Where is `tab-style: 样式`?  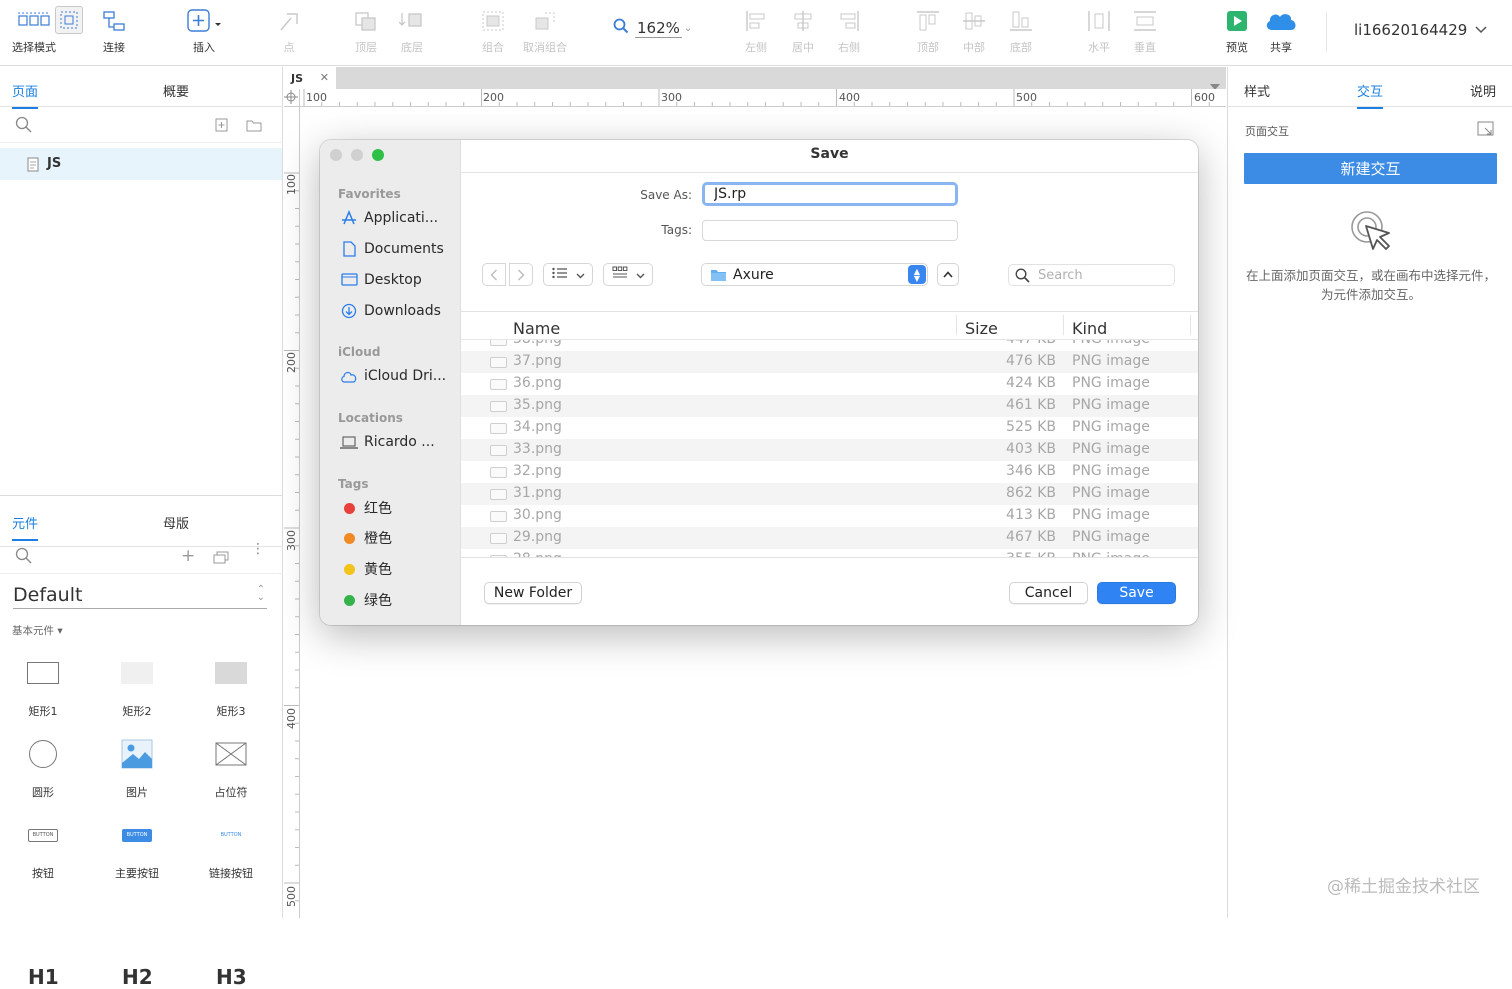 tab-style: 样式 is located at coordinates (1257, 90).